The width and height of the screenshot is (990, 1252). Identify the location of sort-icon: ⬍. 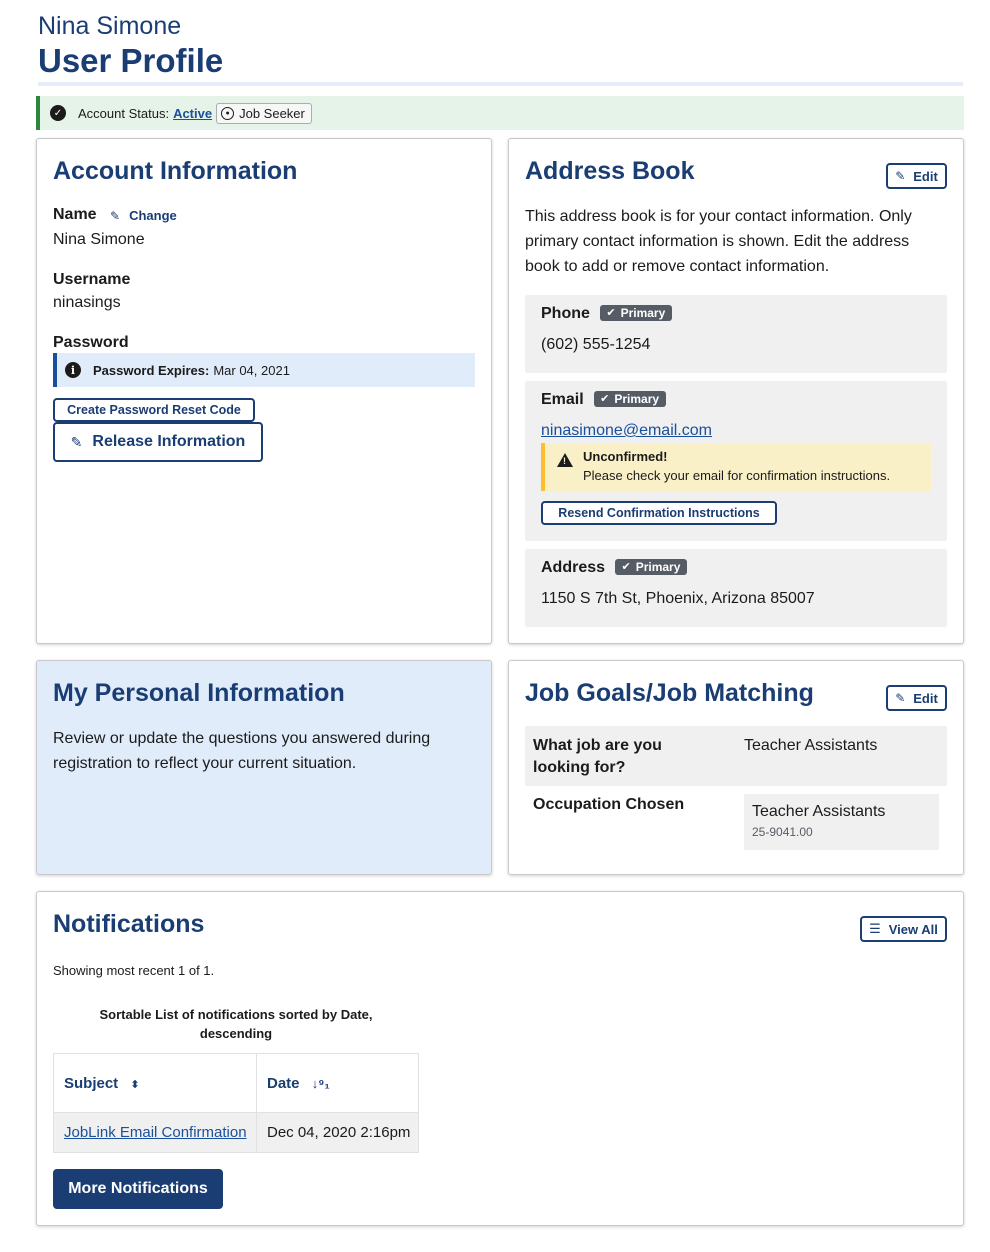
(135, 1084).